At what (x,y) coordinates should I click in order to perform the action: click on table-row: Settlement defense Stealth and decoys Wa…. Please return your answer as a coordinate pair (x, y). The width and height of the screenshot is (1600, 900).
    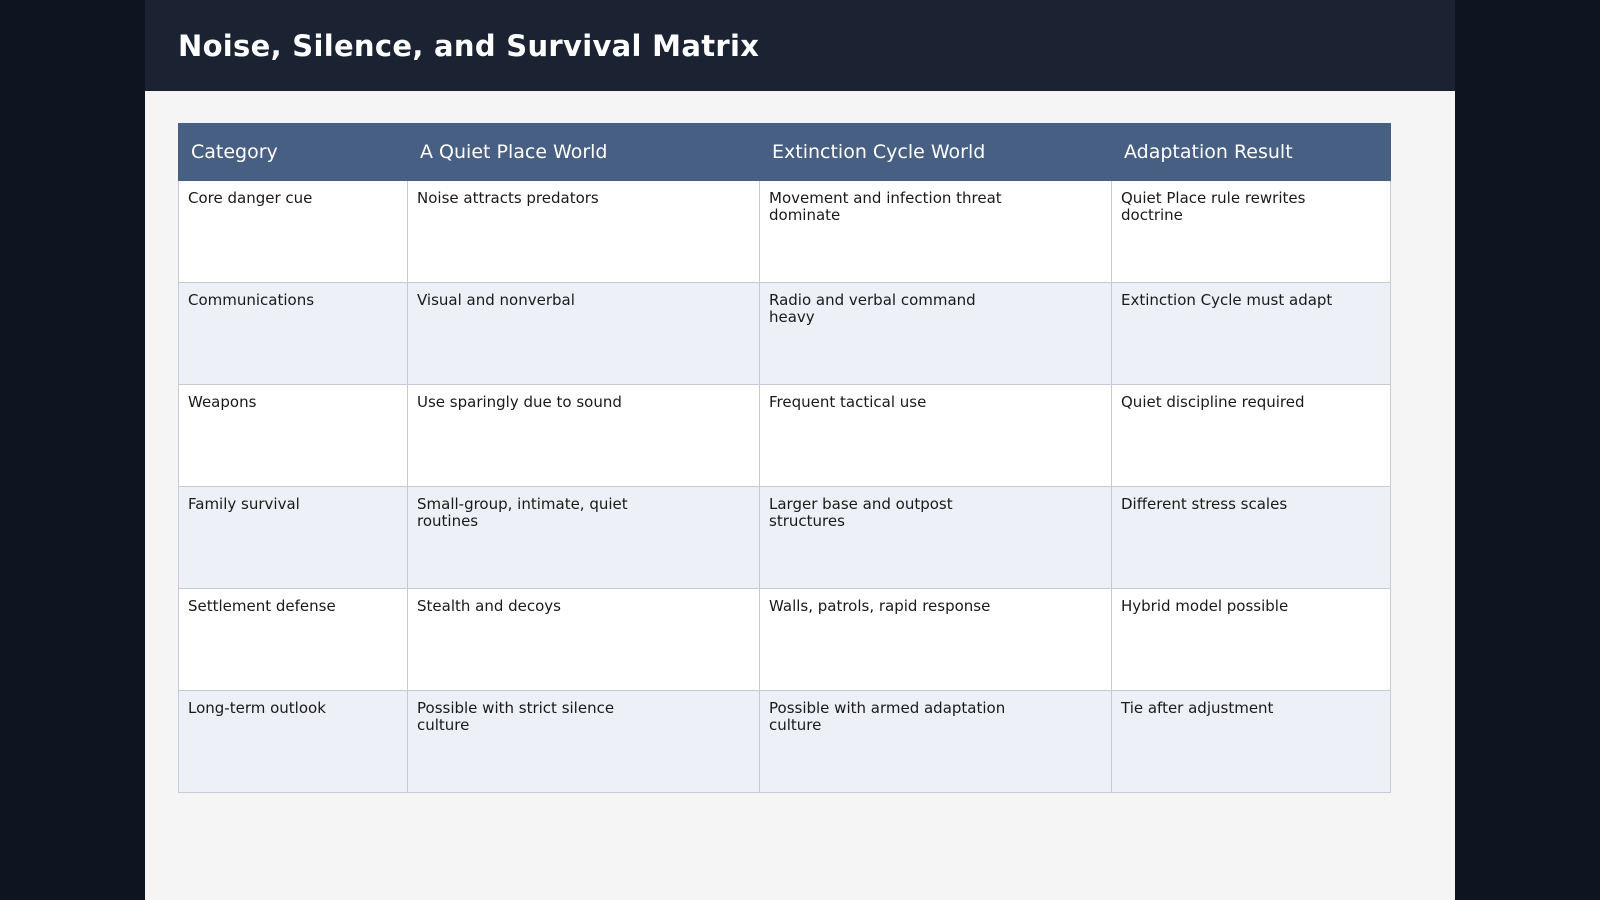
    Looking at the image, I should click on (784, 639).